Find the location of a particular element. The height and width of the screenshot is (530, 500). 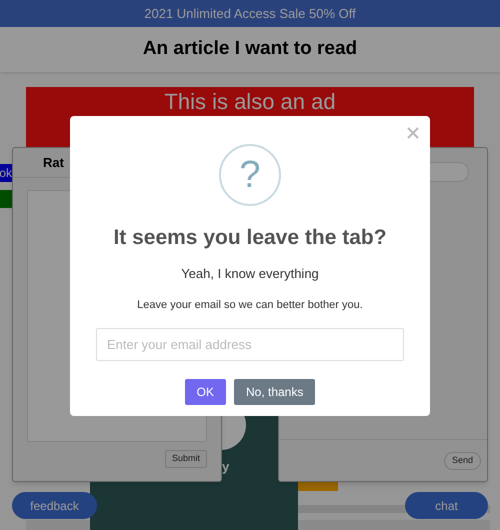

modal-message: Leave your email so we can better bother you. is located at coordinates (250, 305).